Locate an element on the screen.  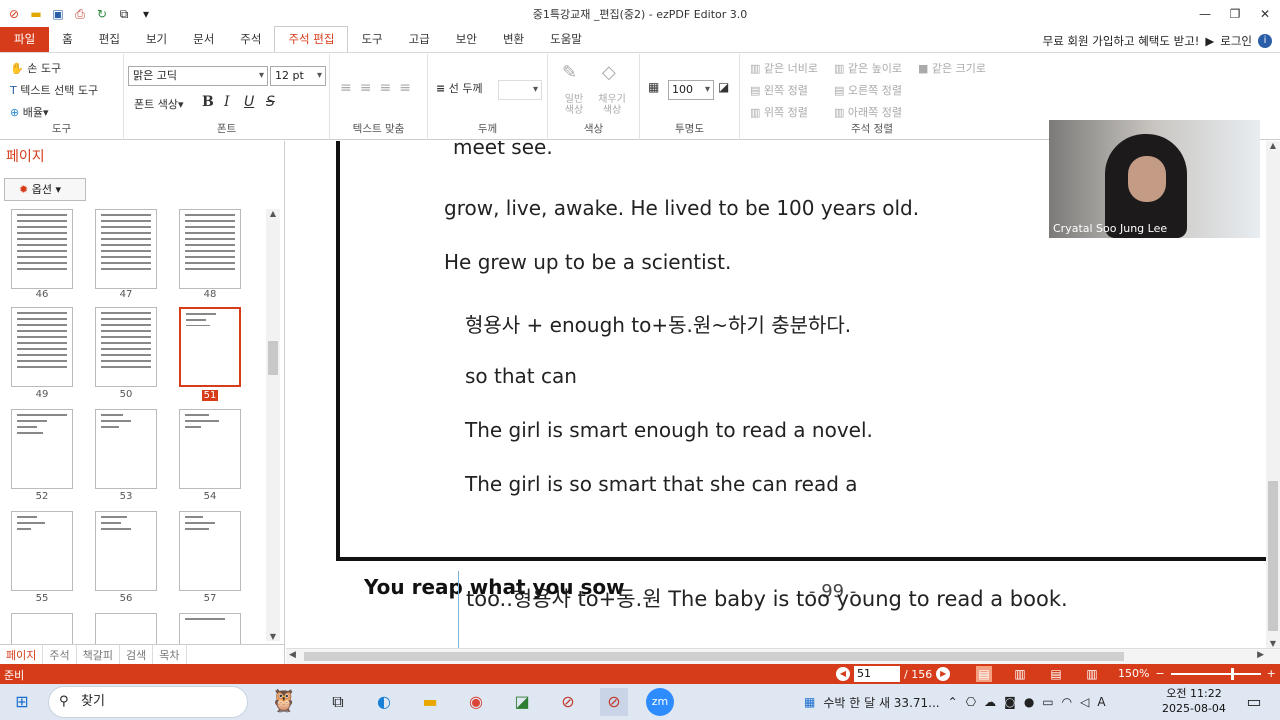
tab-tools: 도구 is located at coordinates (371, 39).